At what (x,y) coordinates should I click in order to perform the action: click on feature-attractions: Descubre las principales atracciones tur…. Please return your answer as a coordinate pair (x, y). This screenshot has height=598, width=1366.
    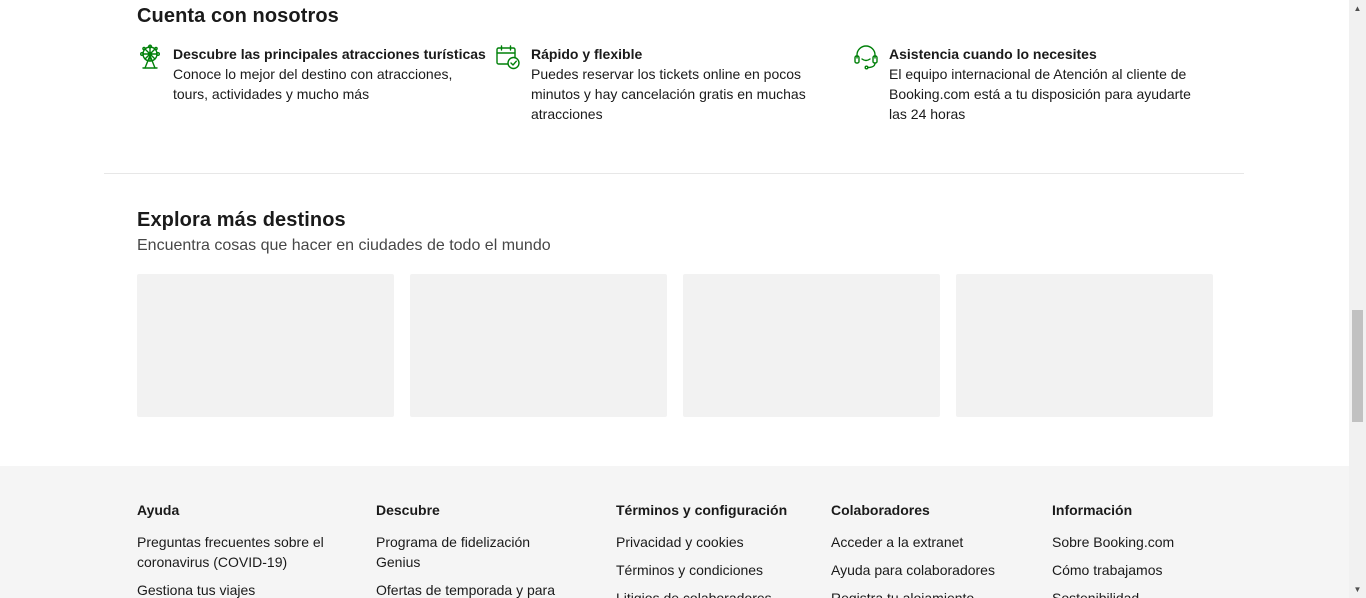
    Looking at the image, I should click on (312, 74).